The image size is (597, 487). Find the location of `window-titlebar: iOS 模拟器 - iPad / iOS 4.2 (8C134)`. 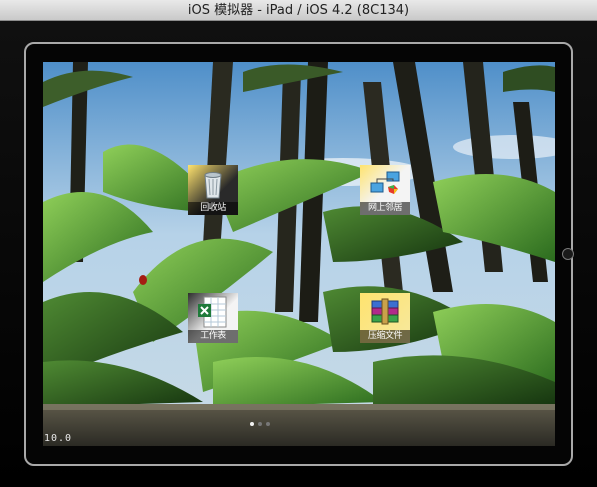

window-titlebar: iOS 模拟器 - iPad / iOS 4.2 (8C134) is located at coordinates (298, 10).